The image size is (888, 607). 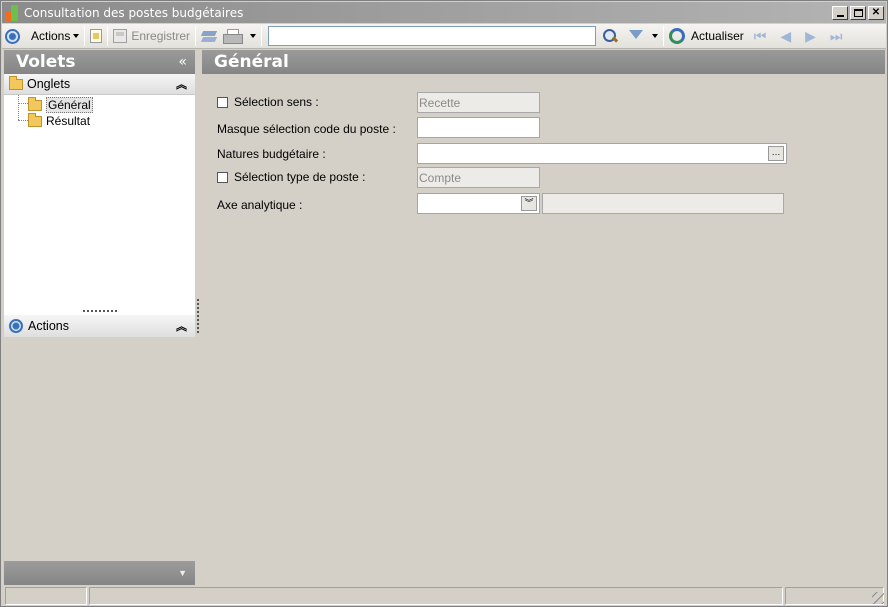 I want to click on open-folder-icon, so click(x=35, y=103).